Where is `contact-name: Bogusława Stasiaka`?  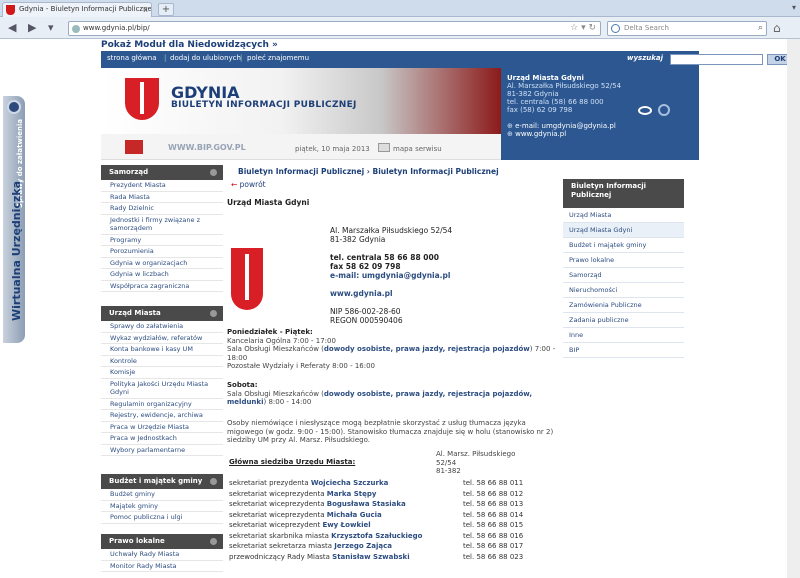
contact-name: Bogusława Stasiaka is located at coordinates (366, 504).